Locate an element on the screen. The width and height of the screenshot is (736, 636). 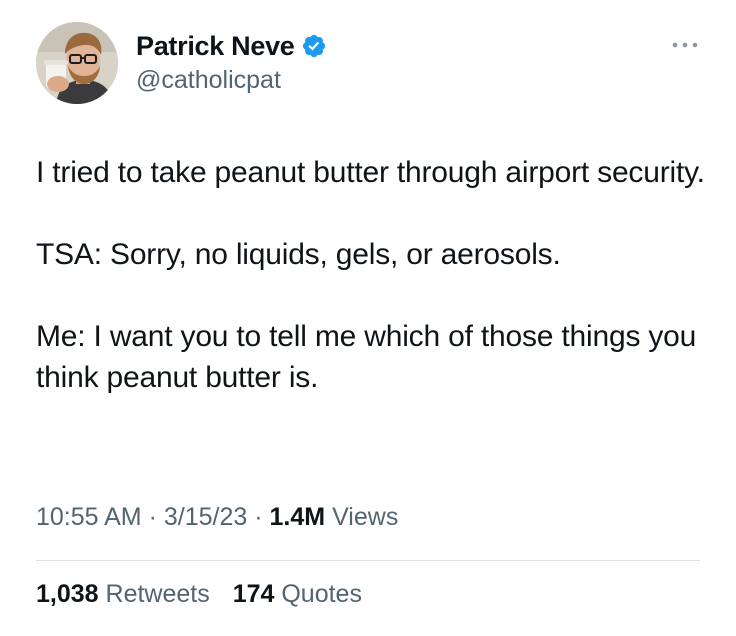
engagement-stats: 1,038 Retweets 174 Quotes is located at coordinates (199, 594).